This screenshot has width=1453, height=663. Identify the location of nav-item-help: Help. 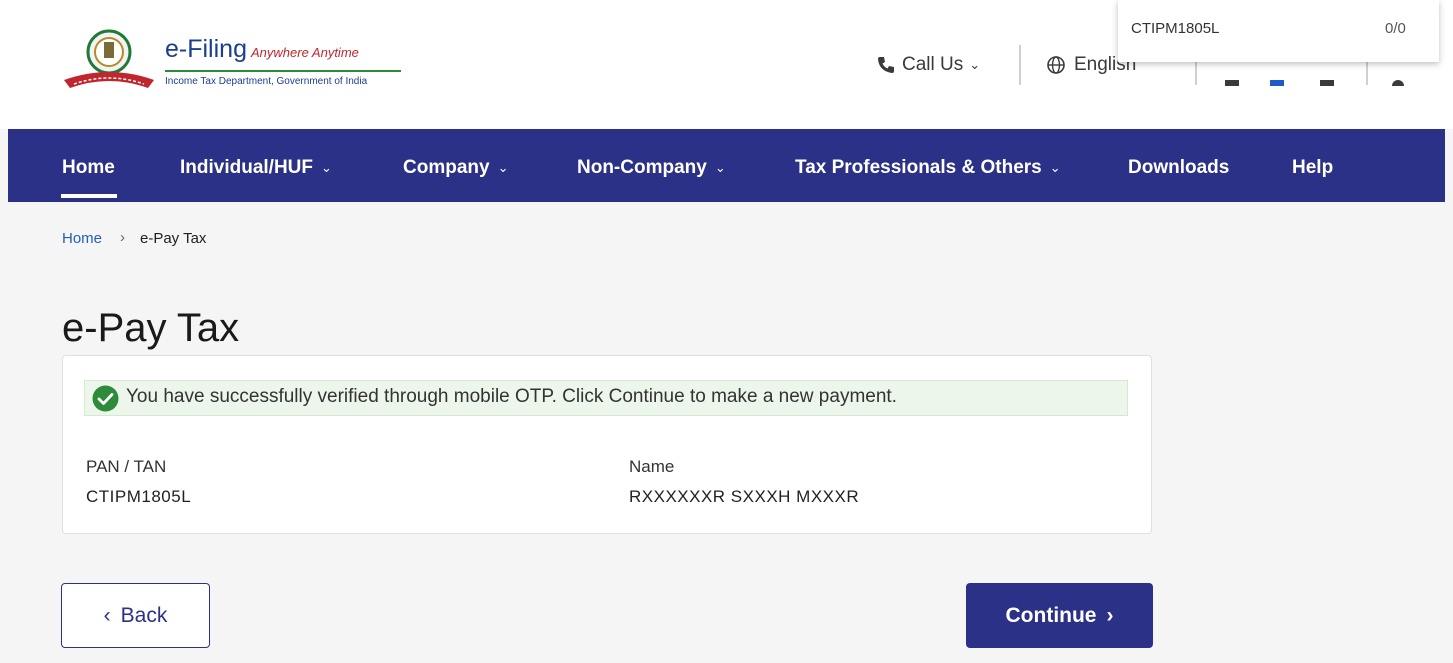
(1312, 168).